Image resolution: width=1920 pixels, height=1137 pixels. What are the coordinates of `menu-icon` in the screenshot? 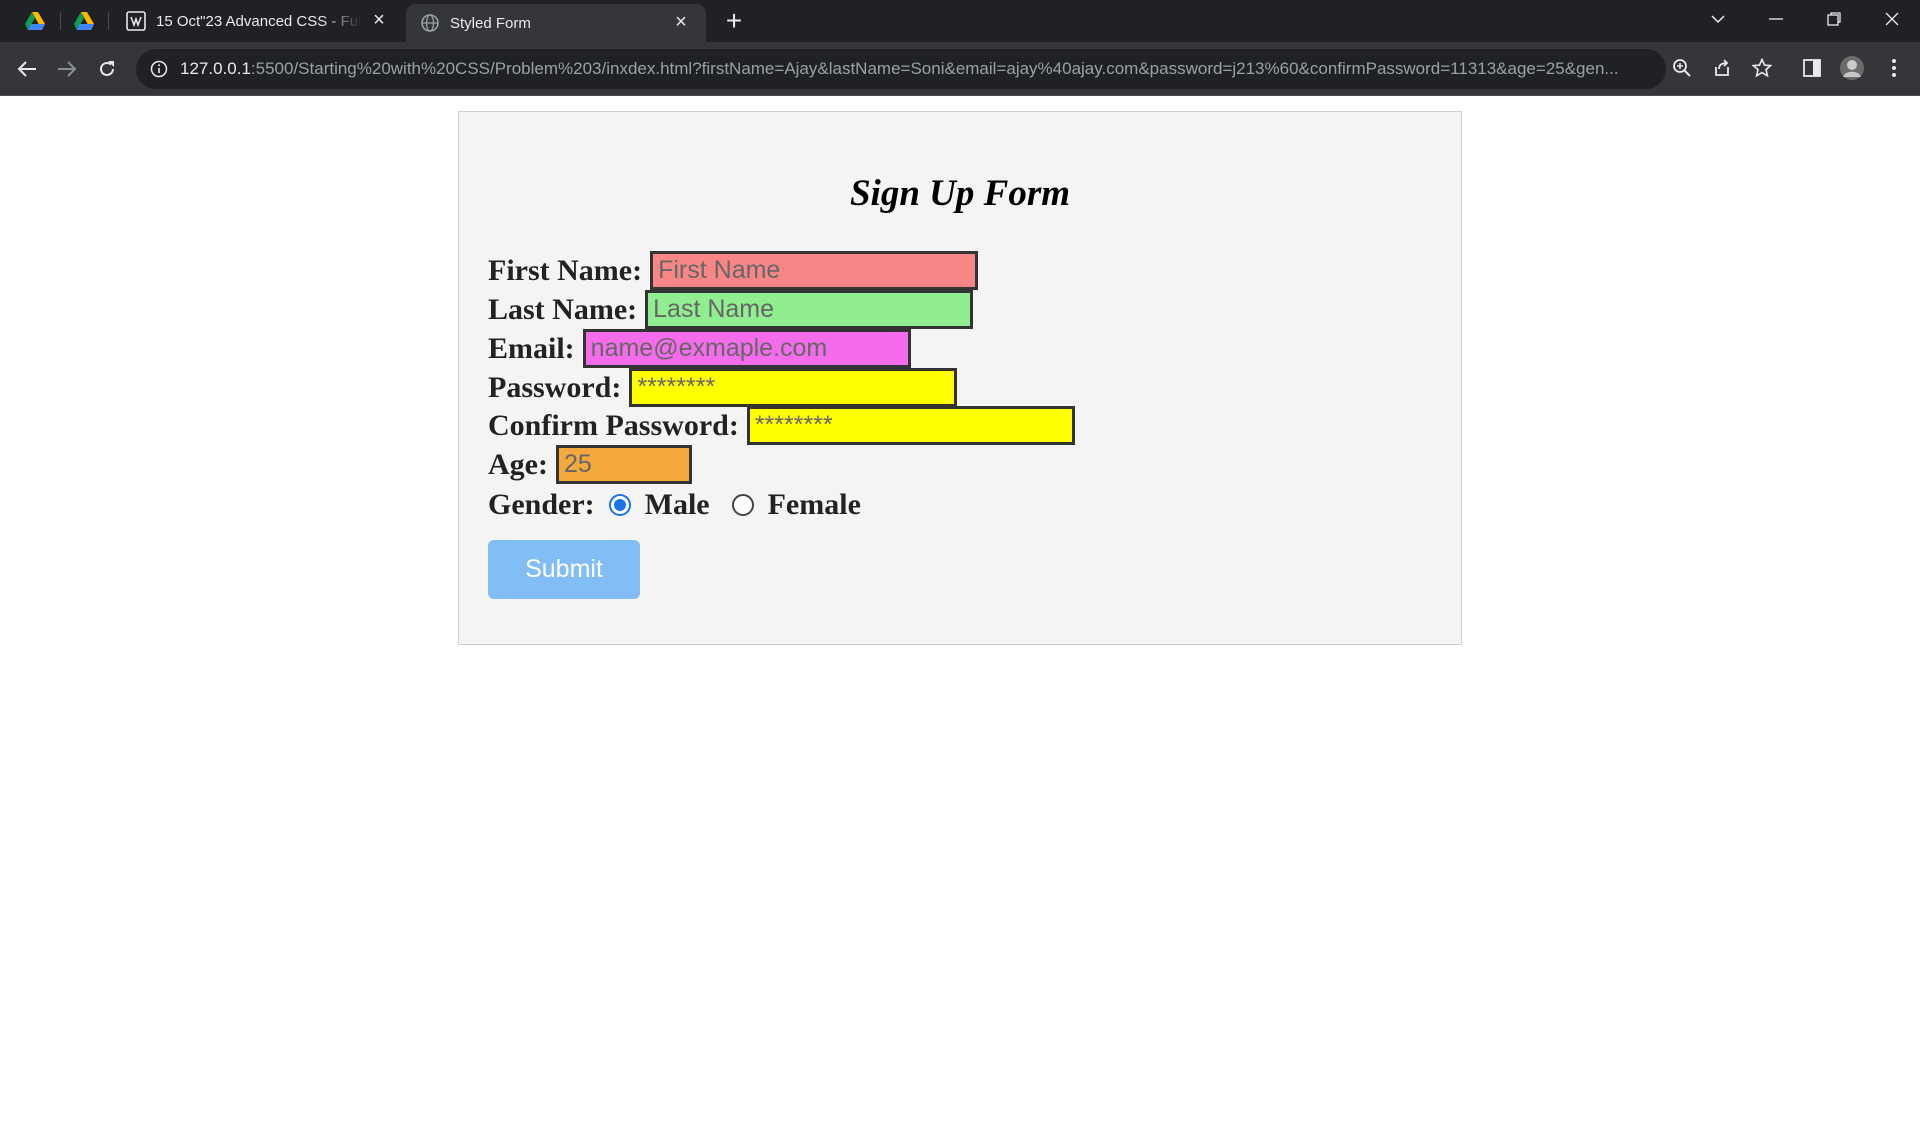 It's located at (1894, 68).